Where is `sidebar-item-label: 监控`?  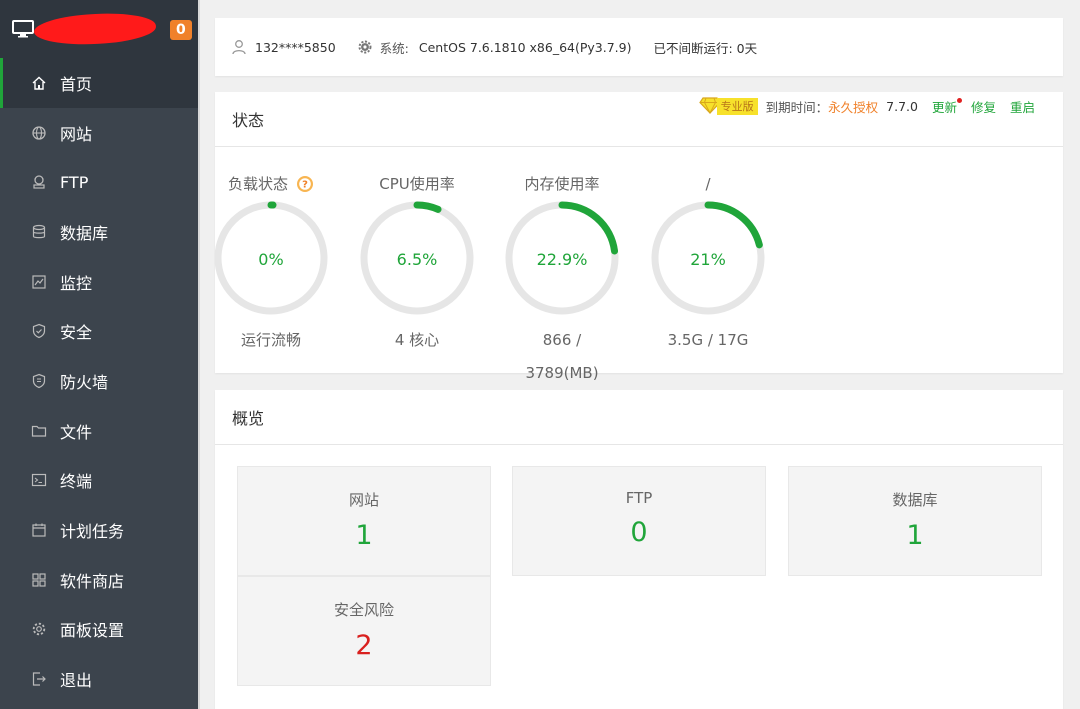
sidebar-item-label: 监控 is located at coordinates (76, 283).